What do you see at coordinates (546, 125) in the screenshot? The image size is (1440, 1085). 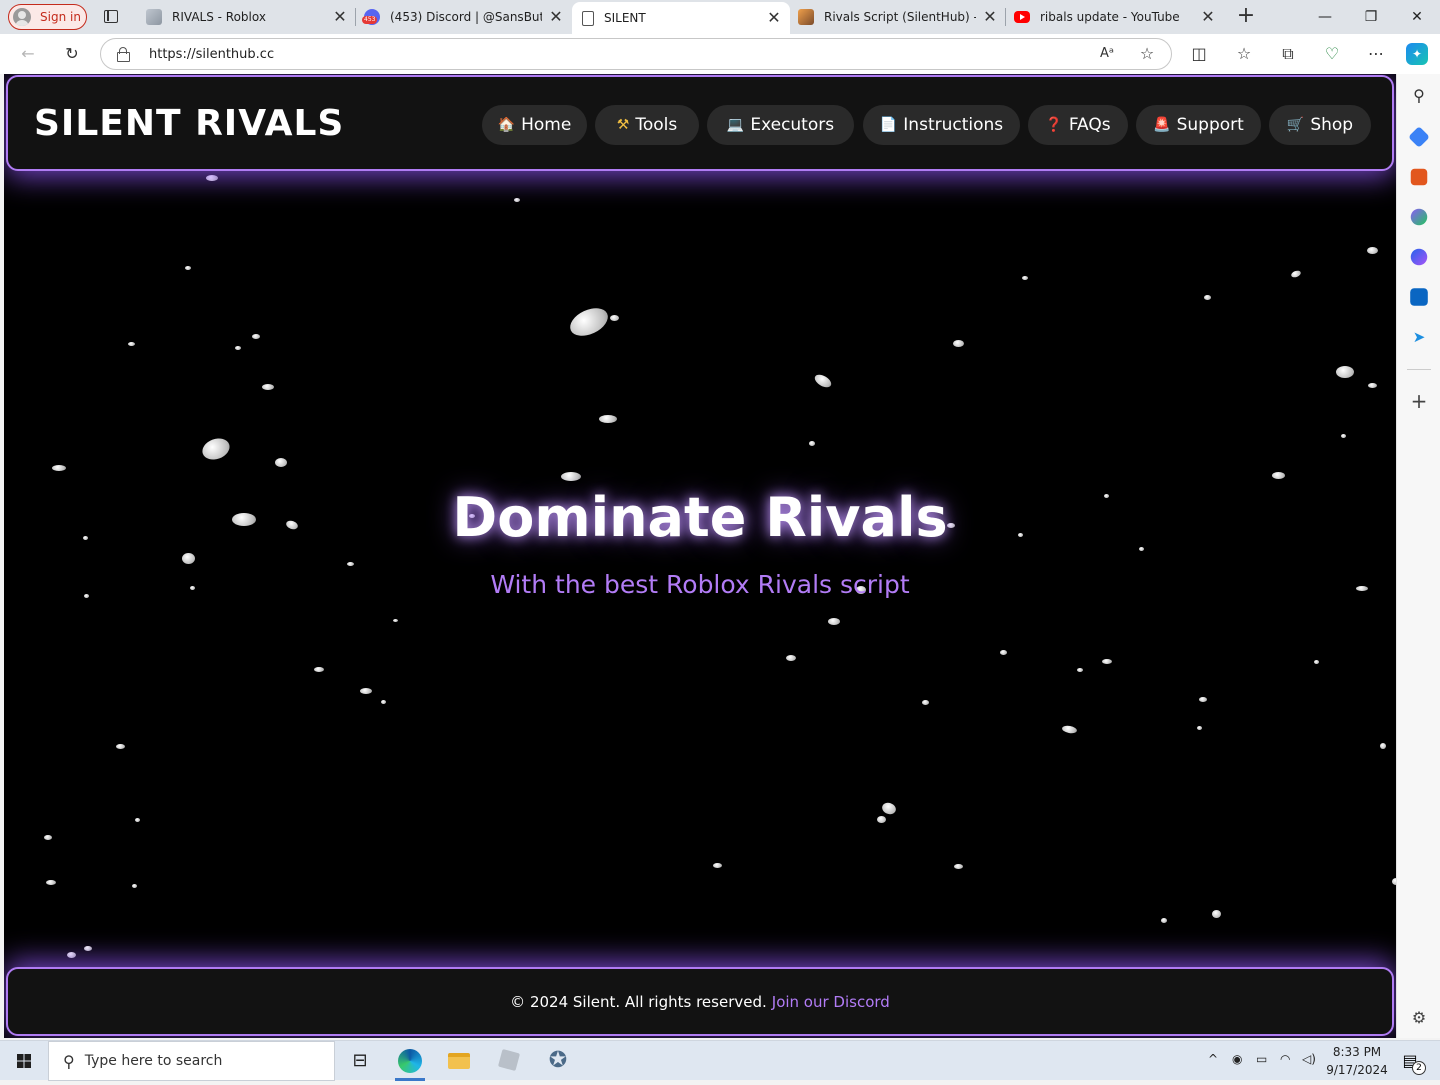 I see `nav-label: Home` at bounding box center [546, 125].